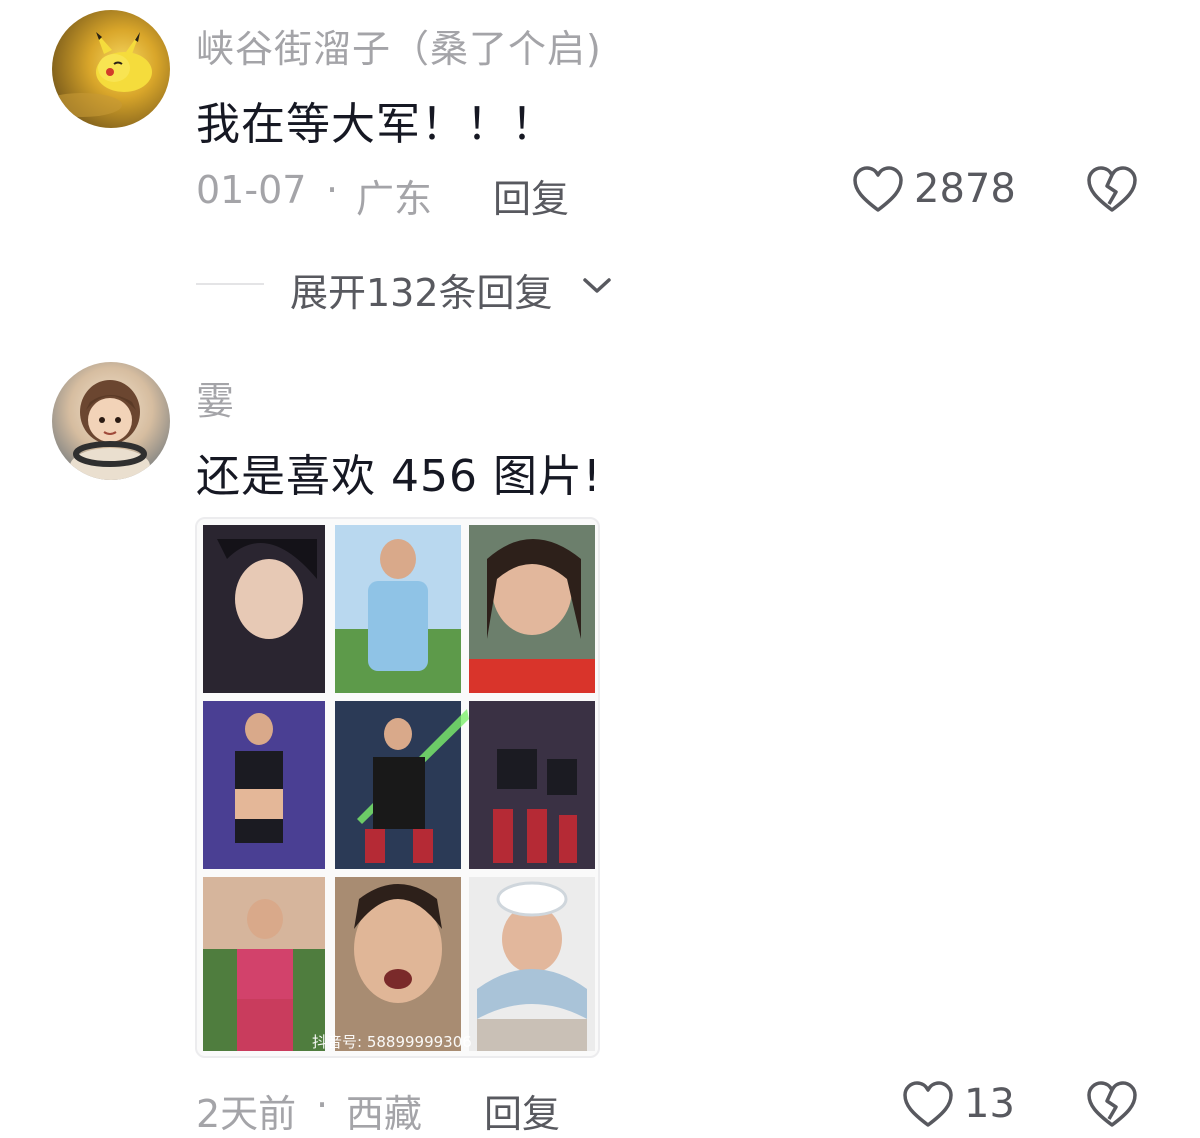 This screenshot has width=1200, height=1138. What do you see at coordinates (376, 124) in the screenshot?
I see `comment-text: 我在等大军！！！` at bounding box center [376, 124].